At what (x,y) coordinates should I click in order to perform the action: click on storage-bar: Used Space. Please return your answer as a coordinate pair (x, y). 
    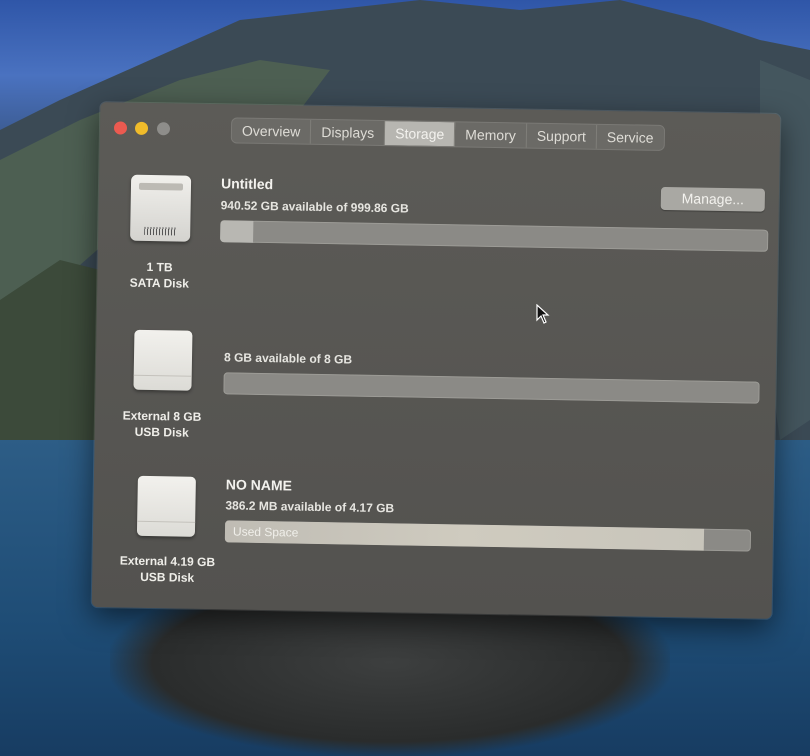
    Looking at the image, I should click on (488, 536).